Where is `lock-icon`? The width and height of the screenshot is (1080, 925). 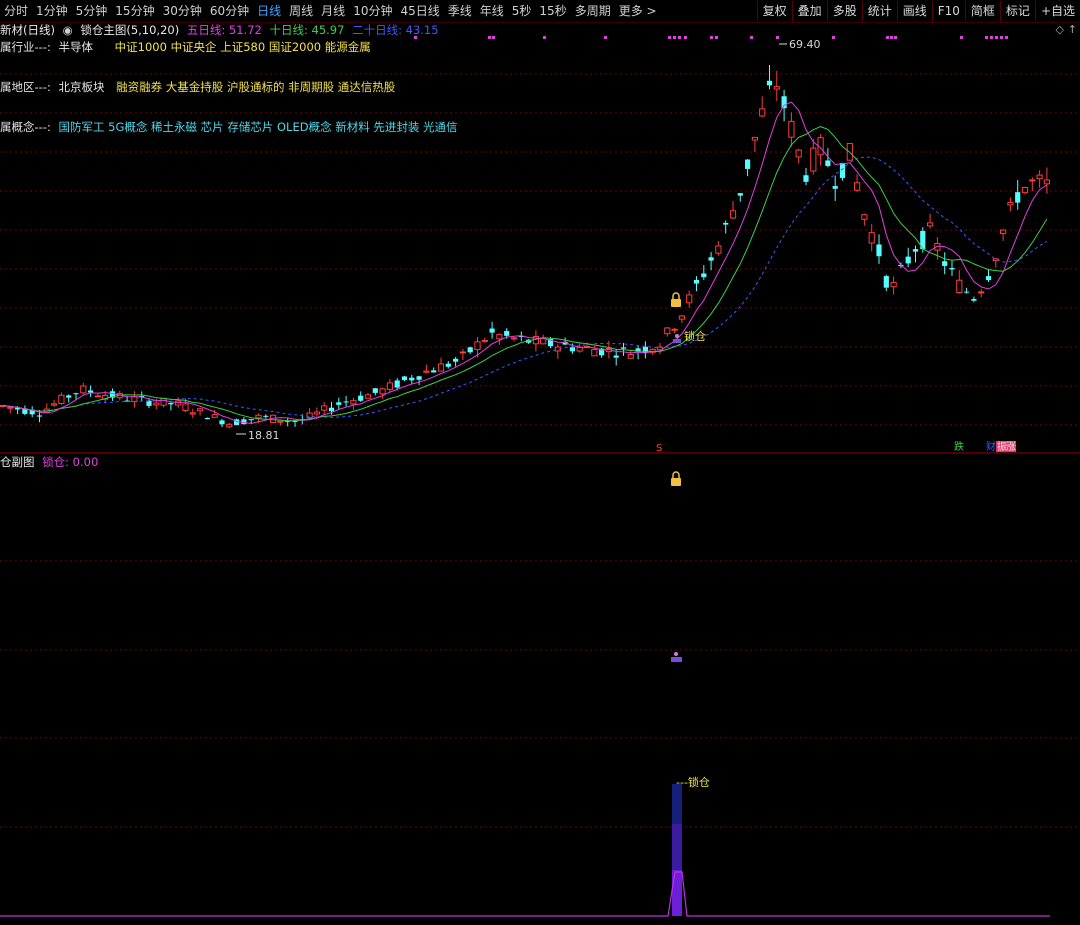
lock-icon is located at coordinates (676, 299).